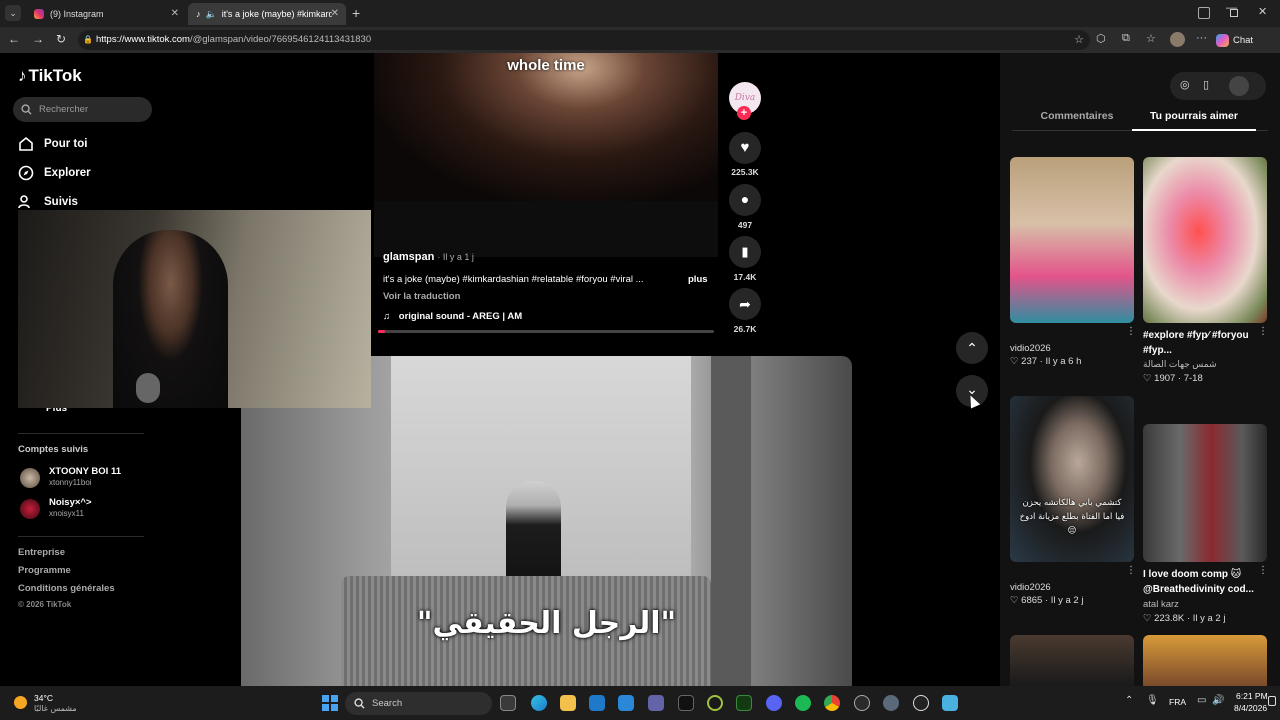 The image size is (1280, 720). What do you see at coordinates (745, 329) in the screenshot?
I see `share-count: 26.7K` at bounding box center [745, 329].